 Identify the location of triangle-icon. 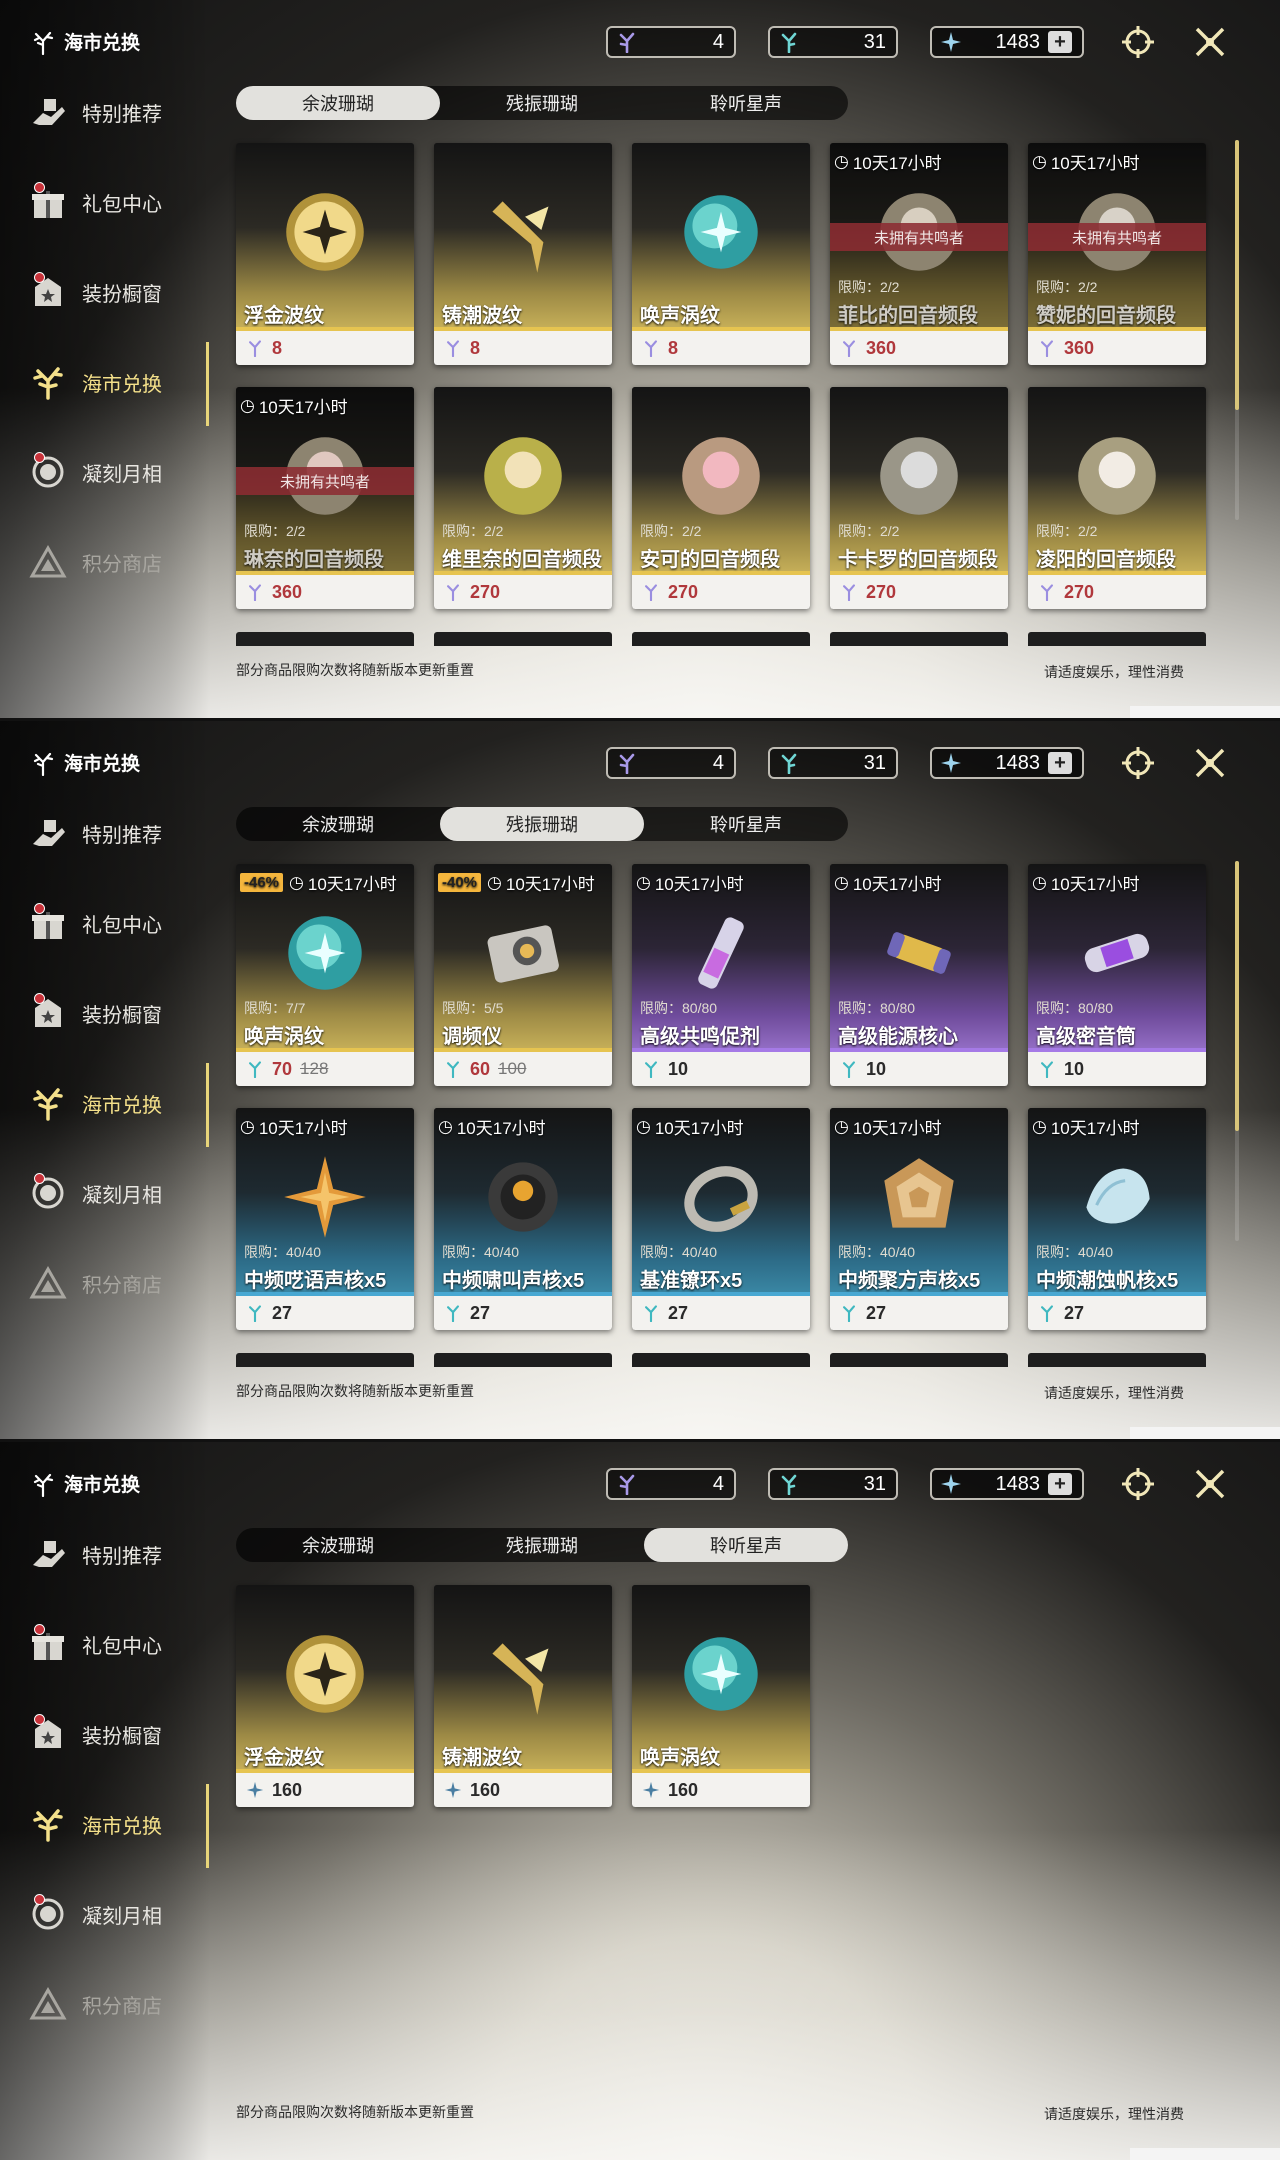
(48, 562).